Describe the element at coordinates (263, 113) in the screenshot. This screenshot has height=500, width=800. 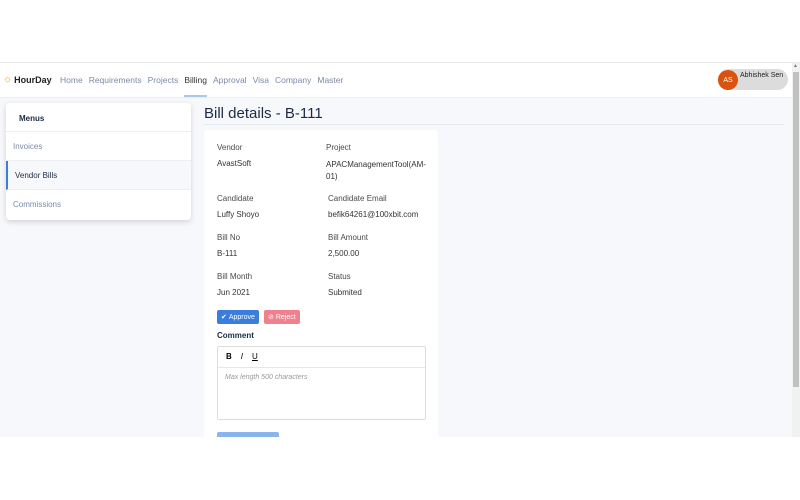
I see `page-title: Bill details - B-111` at that location.